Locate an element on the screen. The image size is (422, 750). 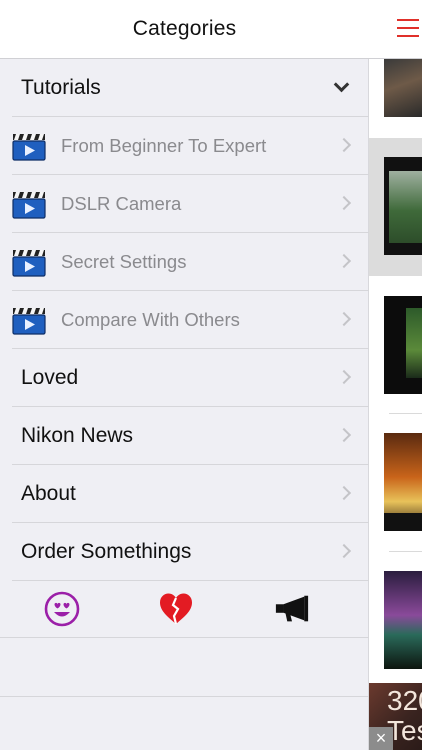
category-label: Order Somethings is located at coordinates (106, 551).